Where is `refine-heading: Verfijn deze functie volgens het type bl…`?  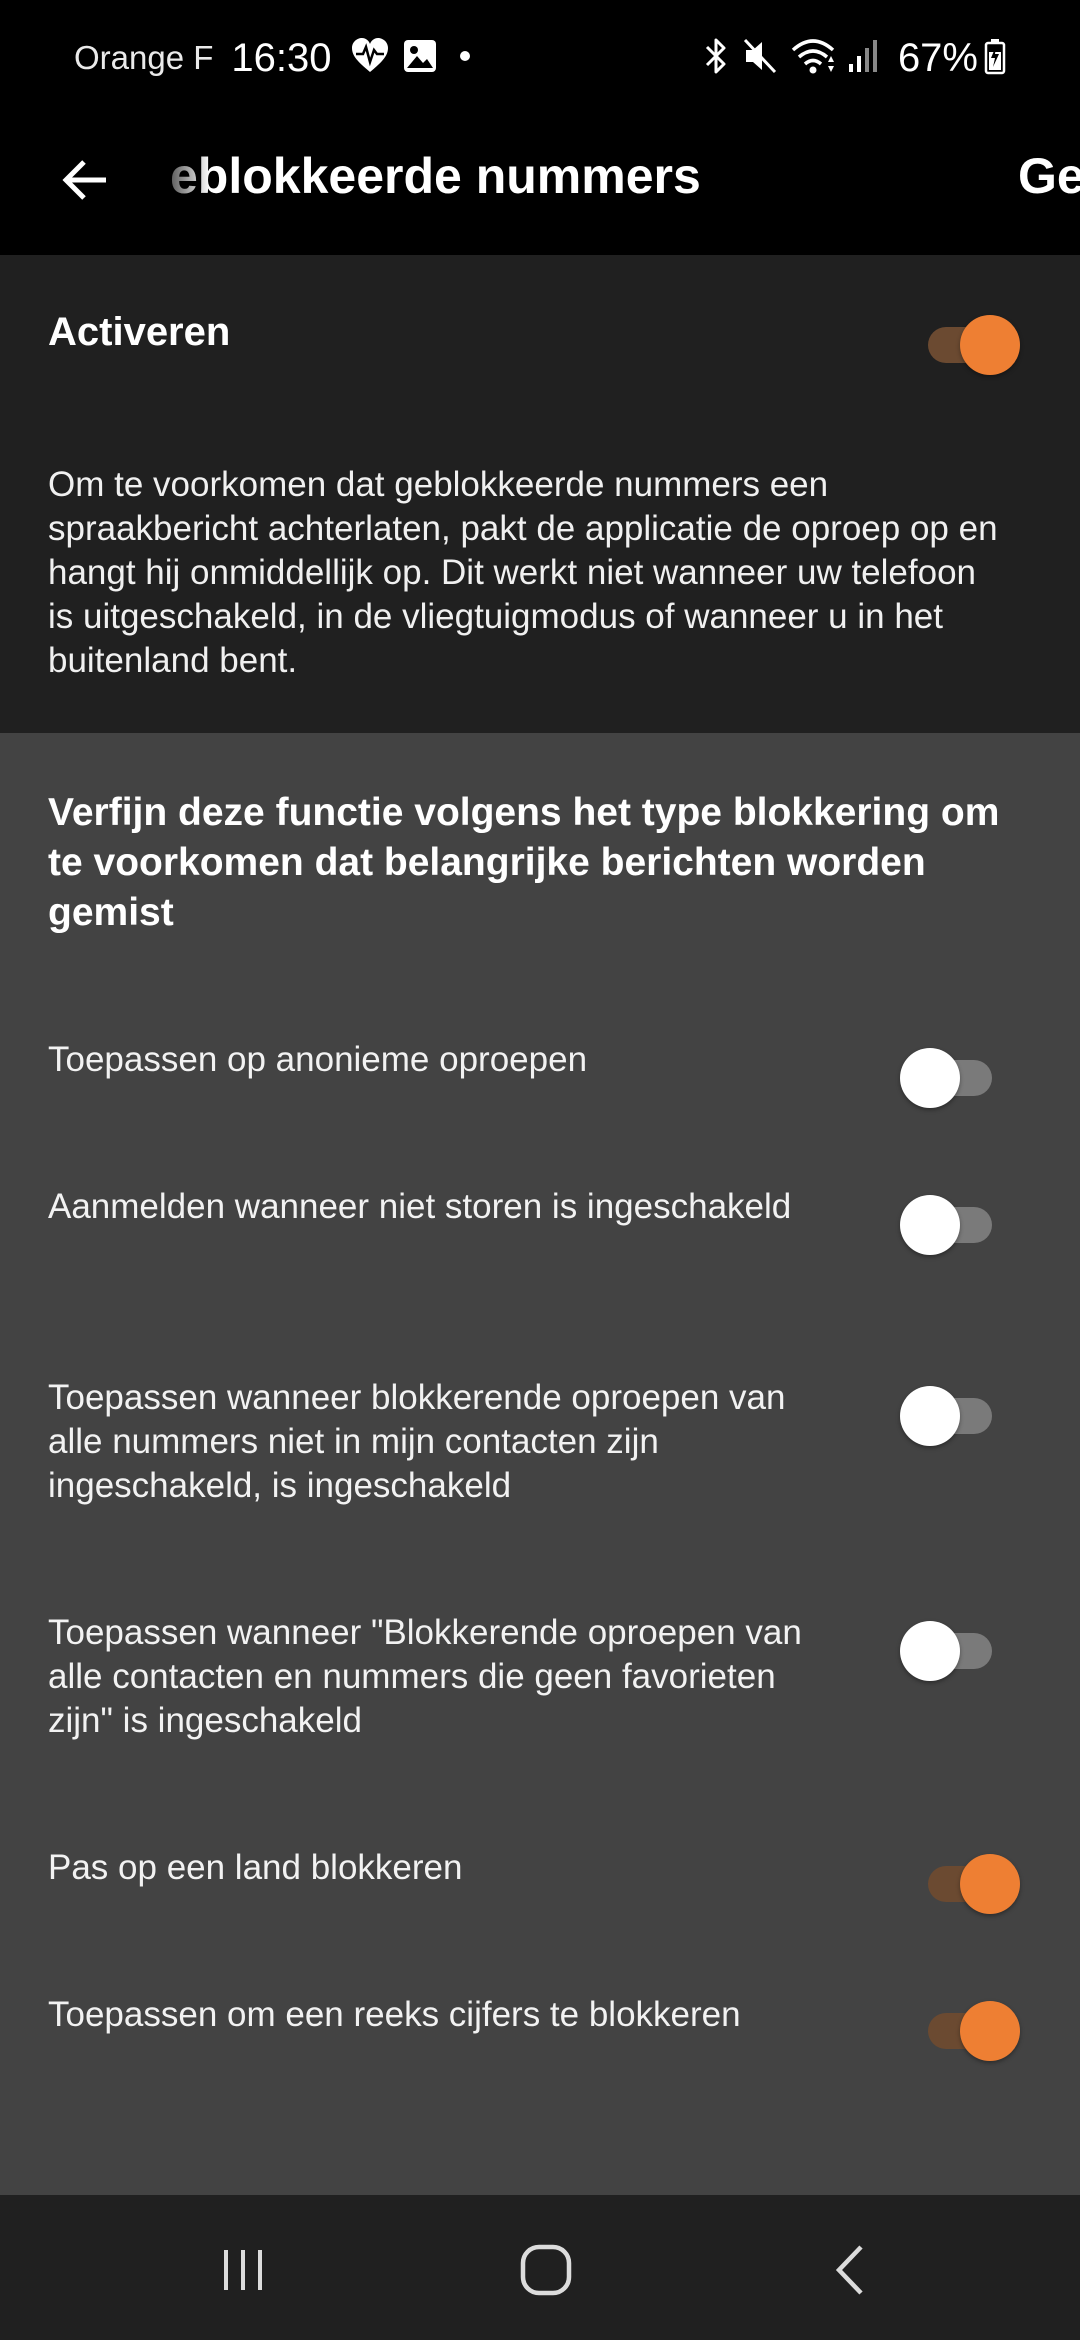
refine-heading: Verfijn deze functie volgens het type bl… is located at coordinates (524, 862).